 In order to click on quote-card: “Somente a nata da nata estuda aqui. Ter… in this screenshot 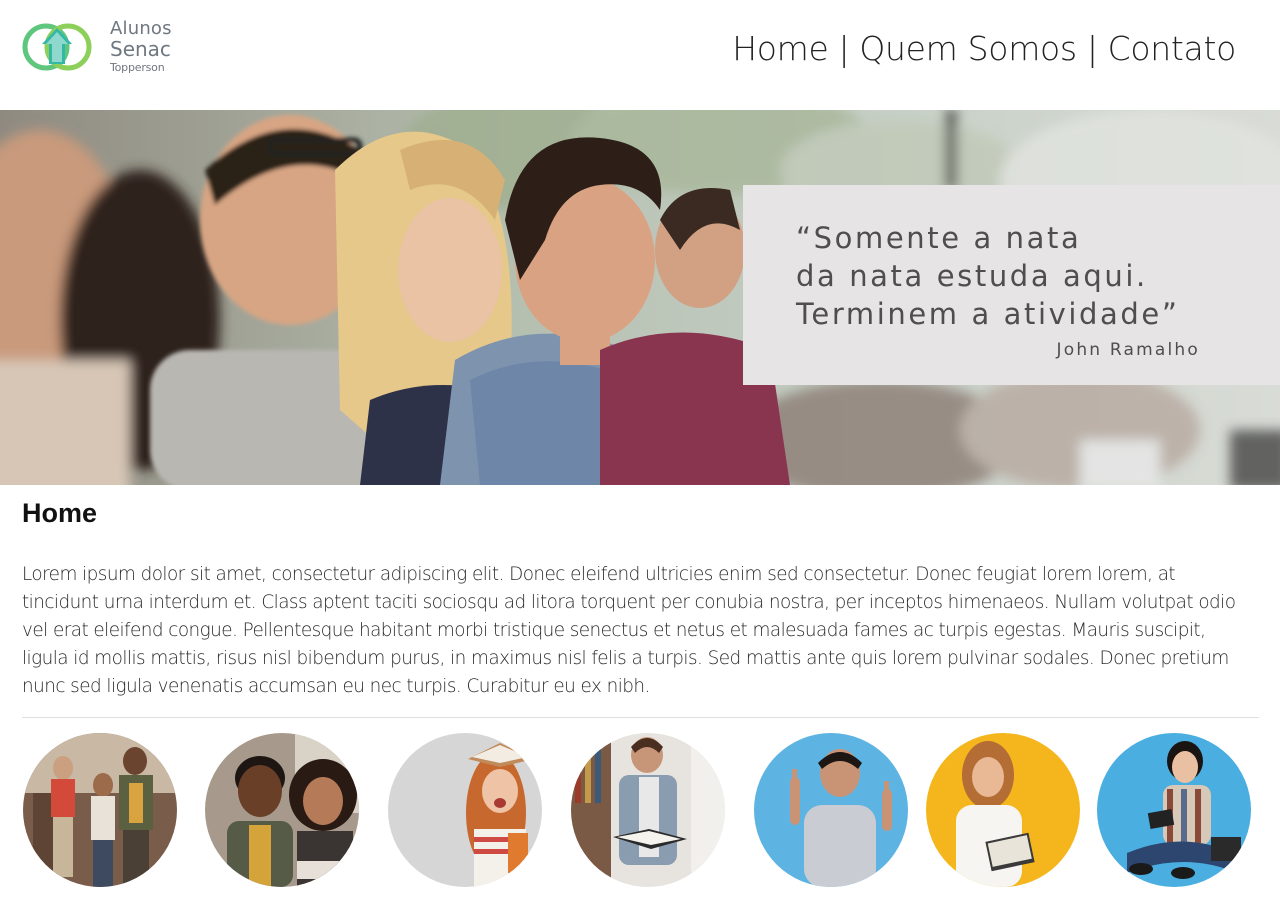, I will do `click(1011, 285)`.